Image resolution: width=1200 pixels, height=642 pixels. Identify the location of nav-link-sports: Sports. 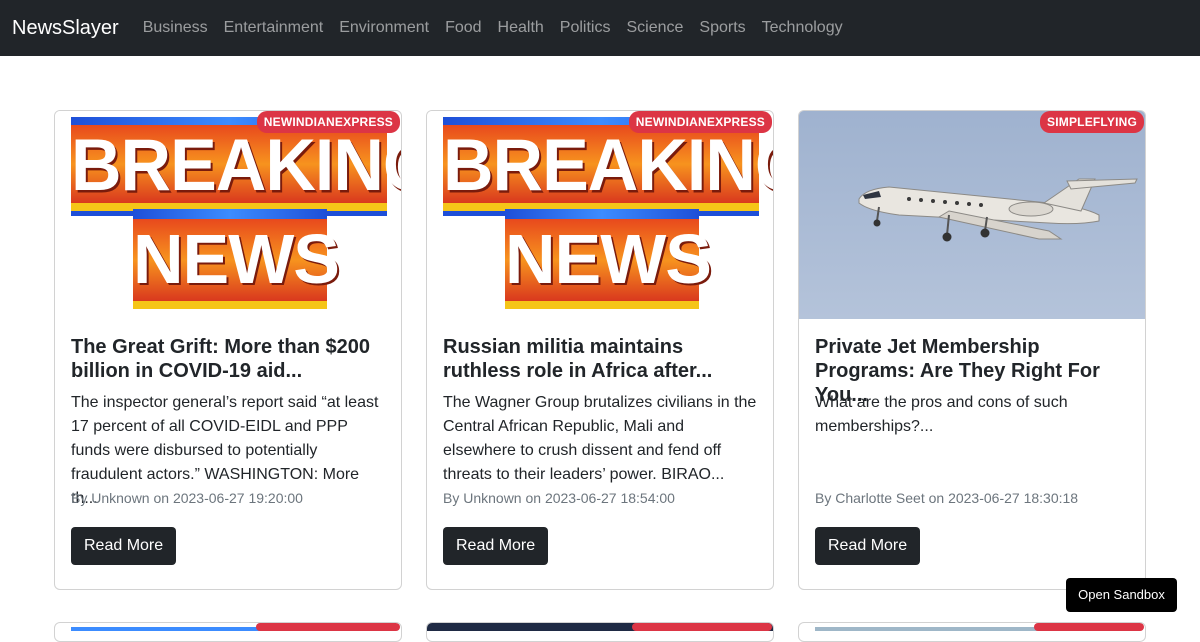
(722, 28).